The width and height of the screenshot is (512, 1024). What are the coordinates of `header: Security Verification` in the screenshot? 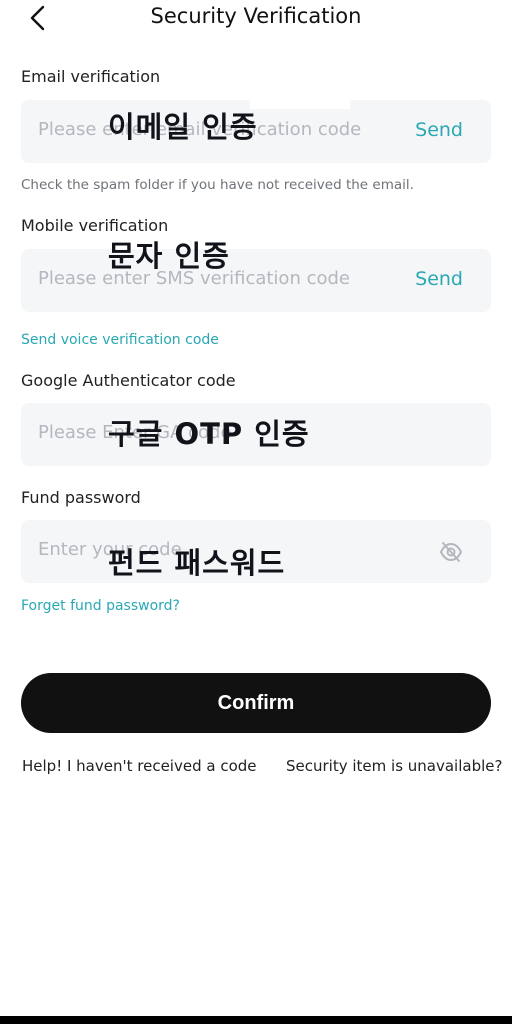 It's located at (256, 18).